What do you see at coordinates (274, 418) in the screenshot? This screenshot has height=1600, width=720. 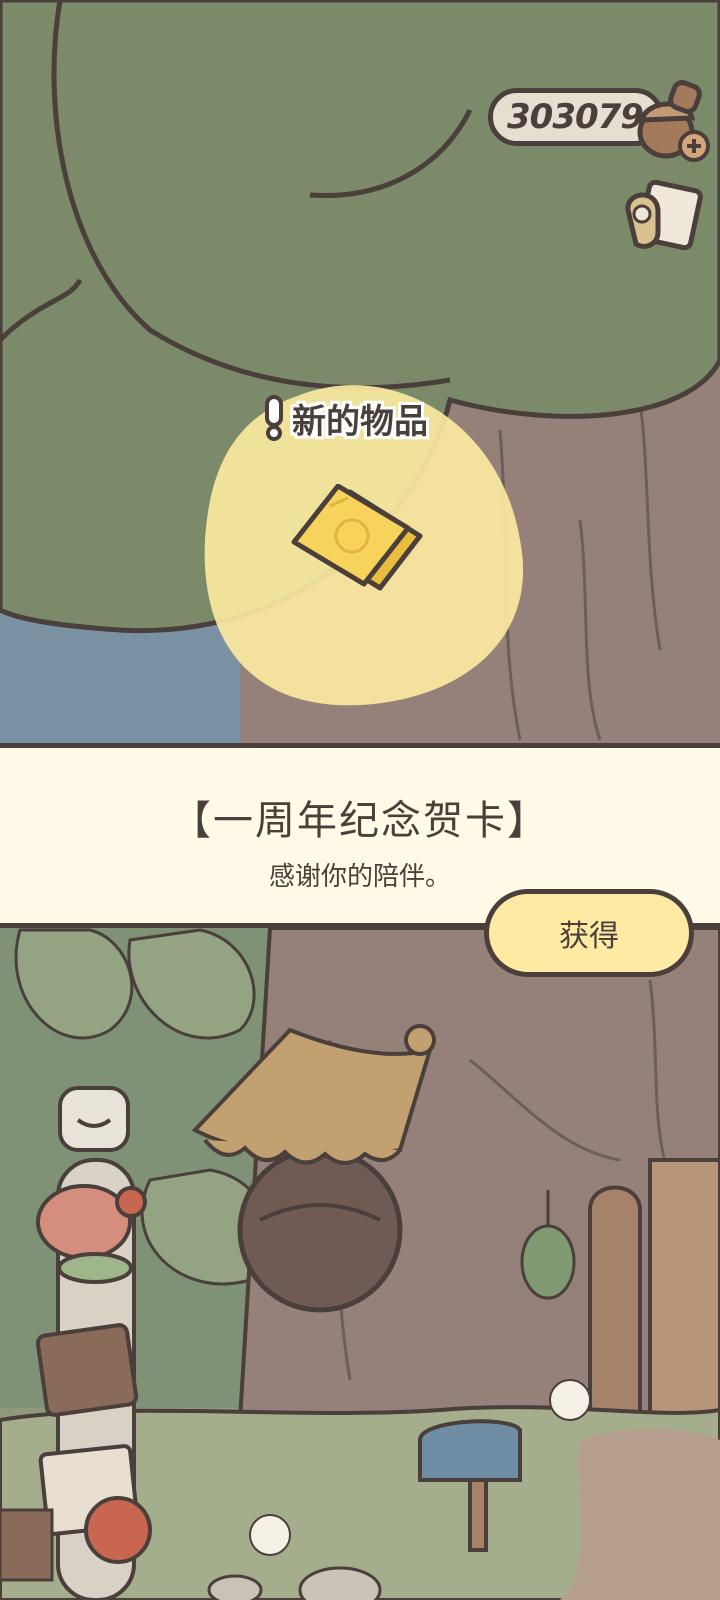 I see `exclamation-icon` at bounding box center [274, 418].